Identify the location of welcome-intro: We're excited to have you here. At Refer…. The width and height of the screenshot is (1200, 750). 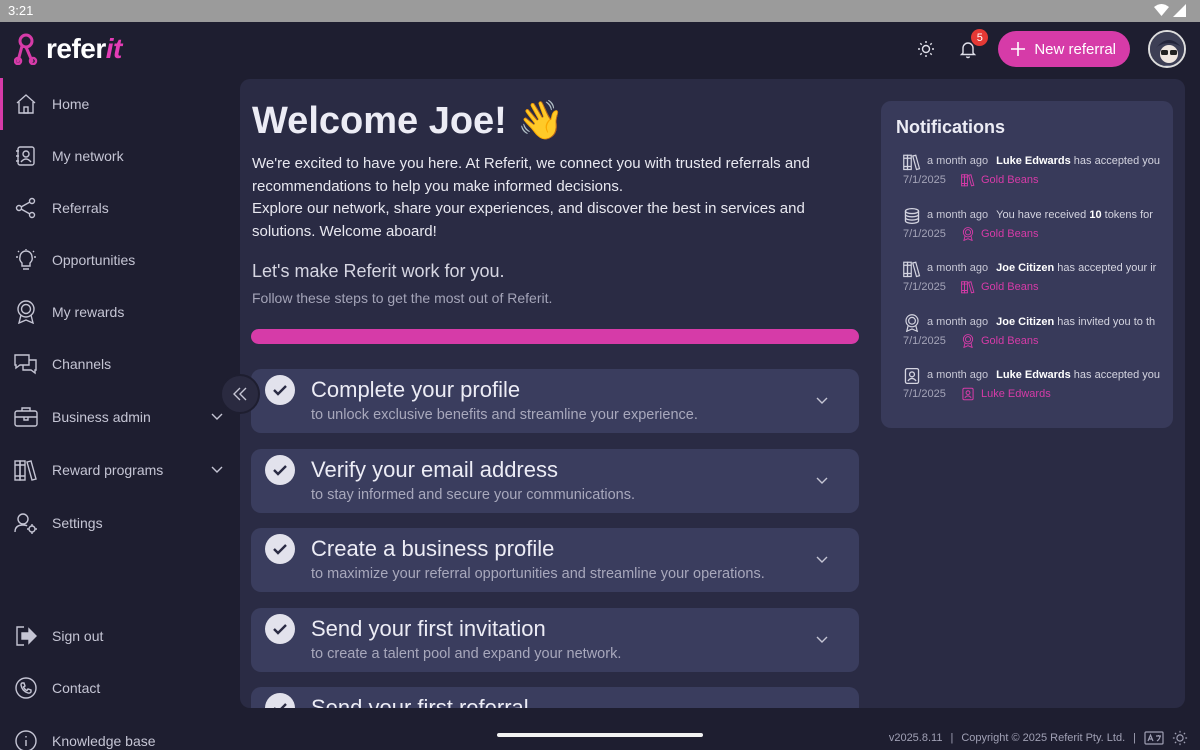
(531, 197).